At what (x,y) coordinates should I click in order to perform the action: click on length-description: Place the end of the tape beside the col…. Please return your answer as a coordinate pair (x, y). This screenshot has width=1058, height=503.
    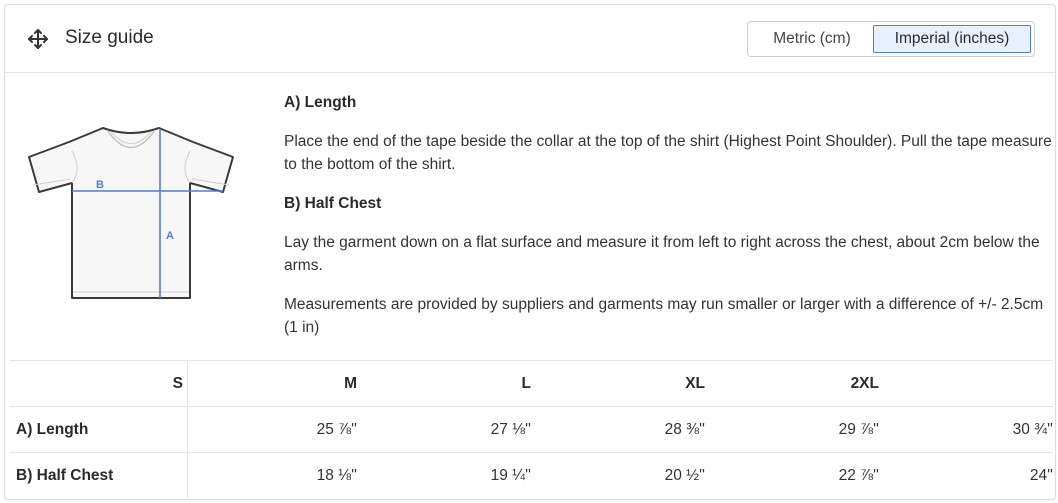
    Looking at the image, I should click on (668, 153).